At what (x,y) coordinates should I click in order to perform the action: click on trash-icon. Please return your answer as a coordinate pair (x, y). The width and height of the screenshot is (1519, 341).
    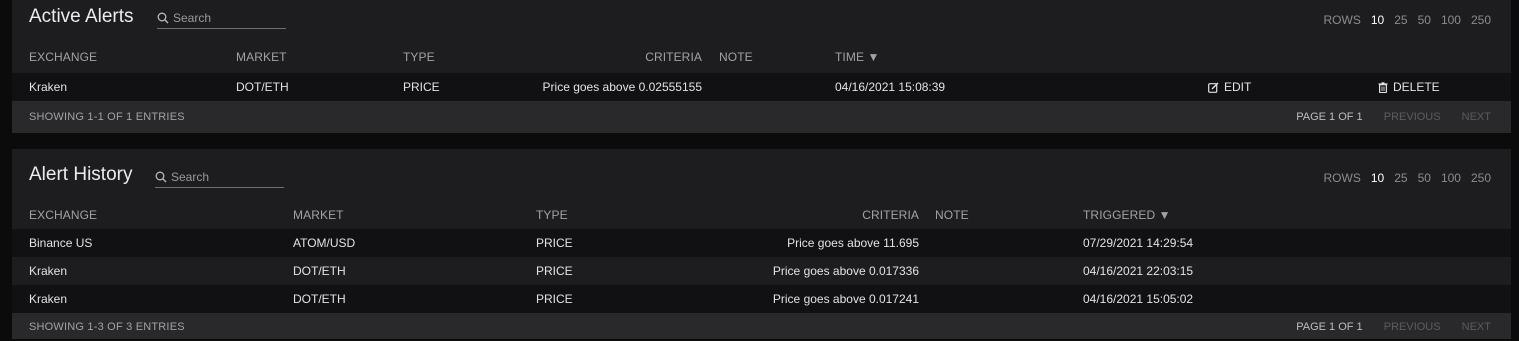
    Looking at the image, I should click on (1383, 87).